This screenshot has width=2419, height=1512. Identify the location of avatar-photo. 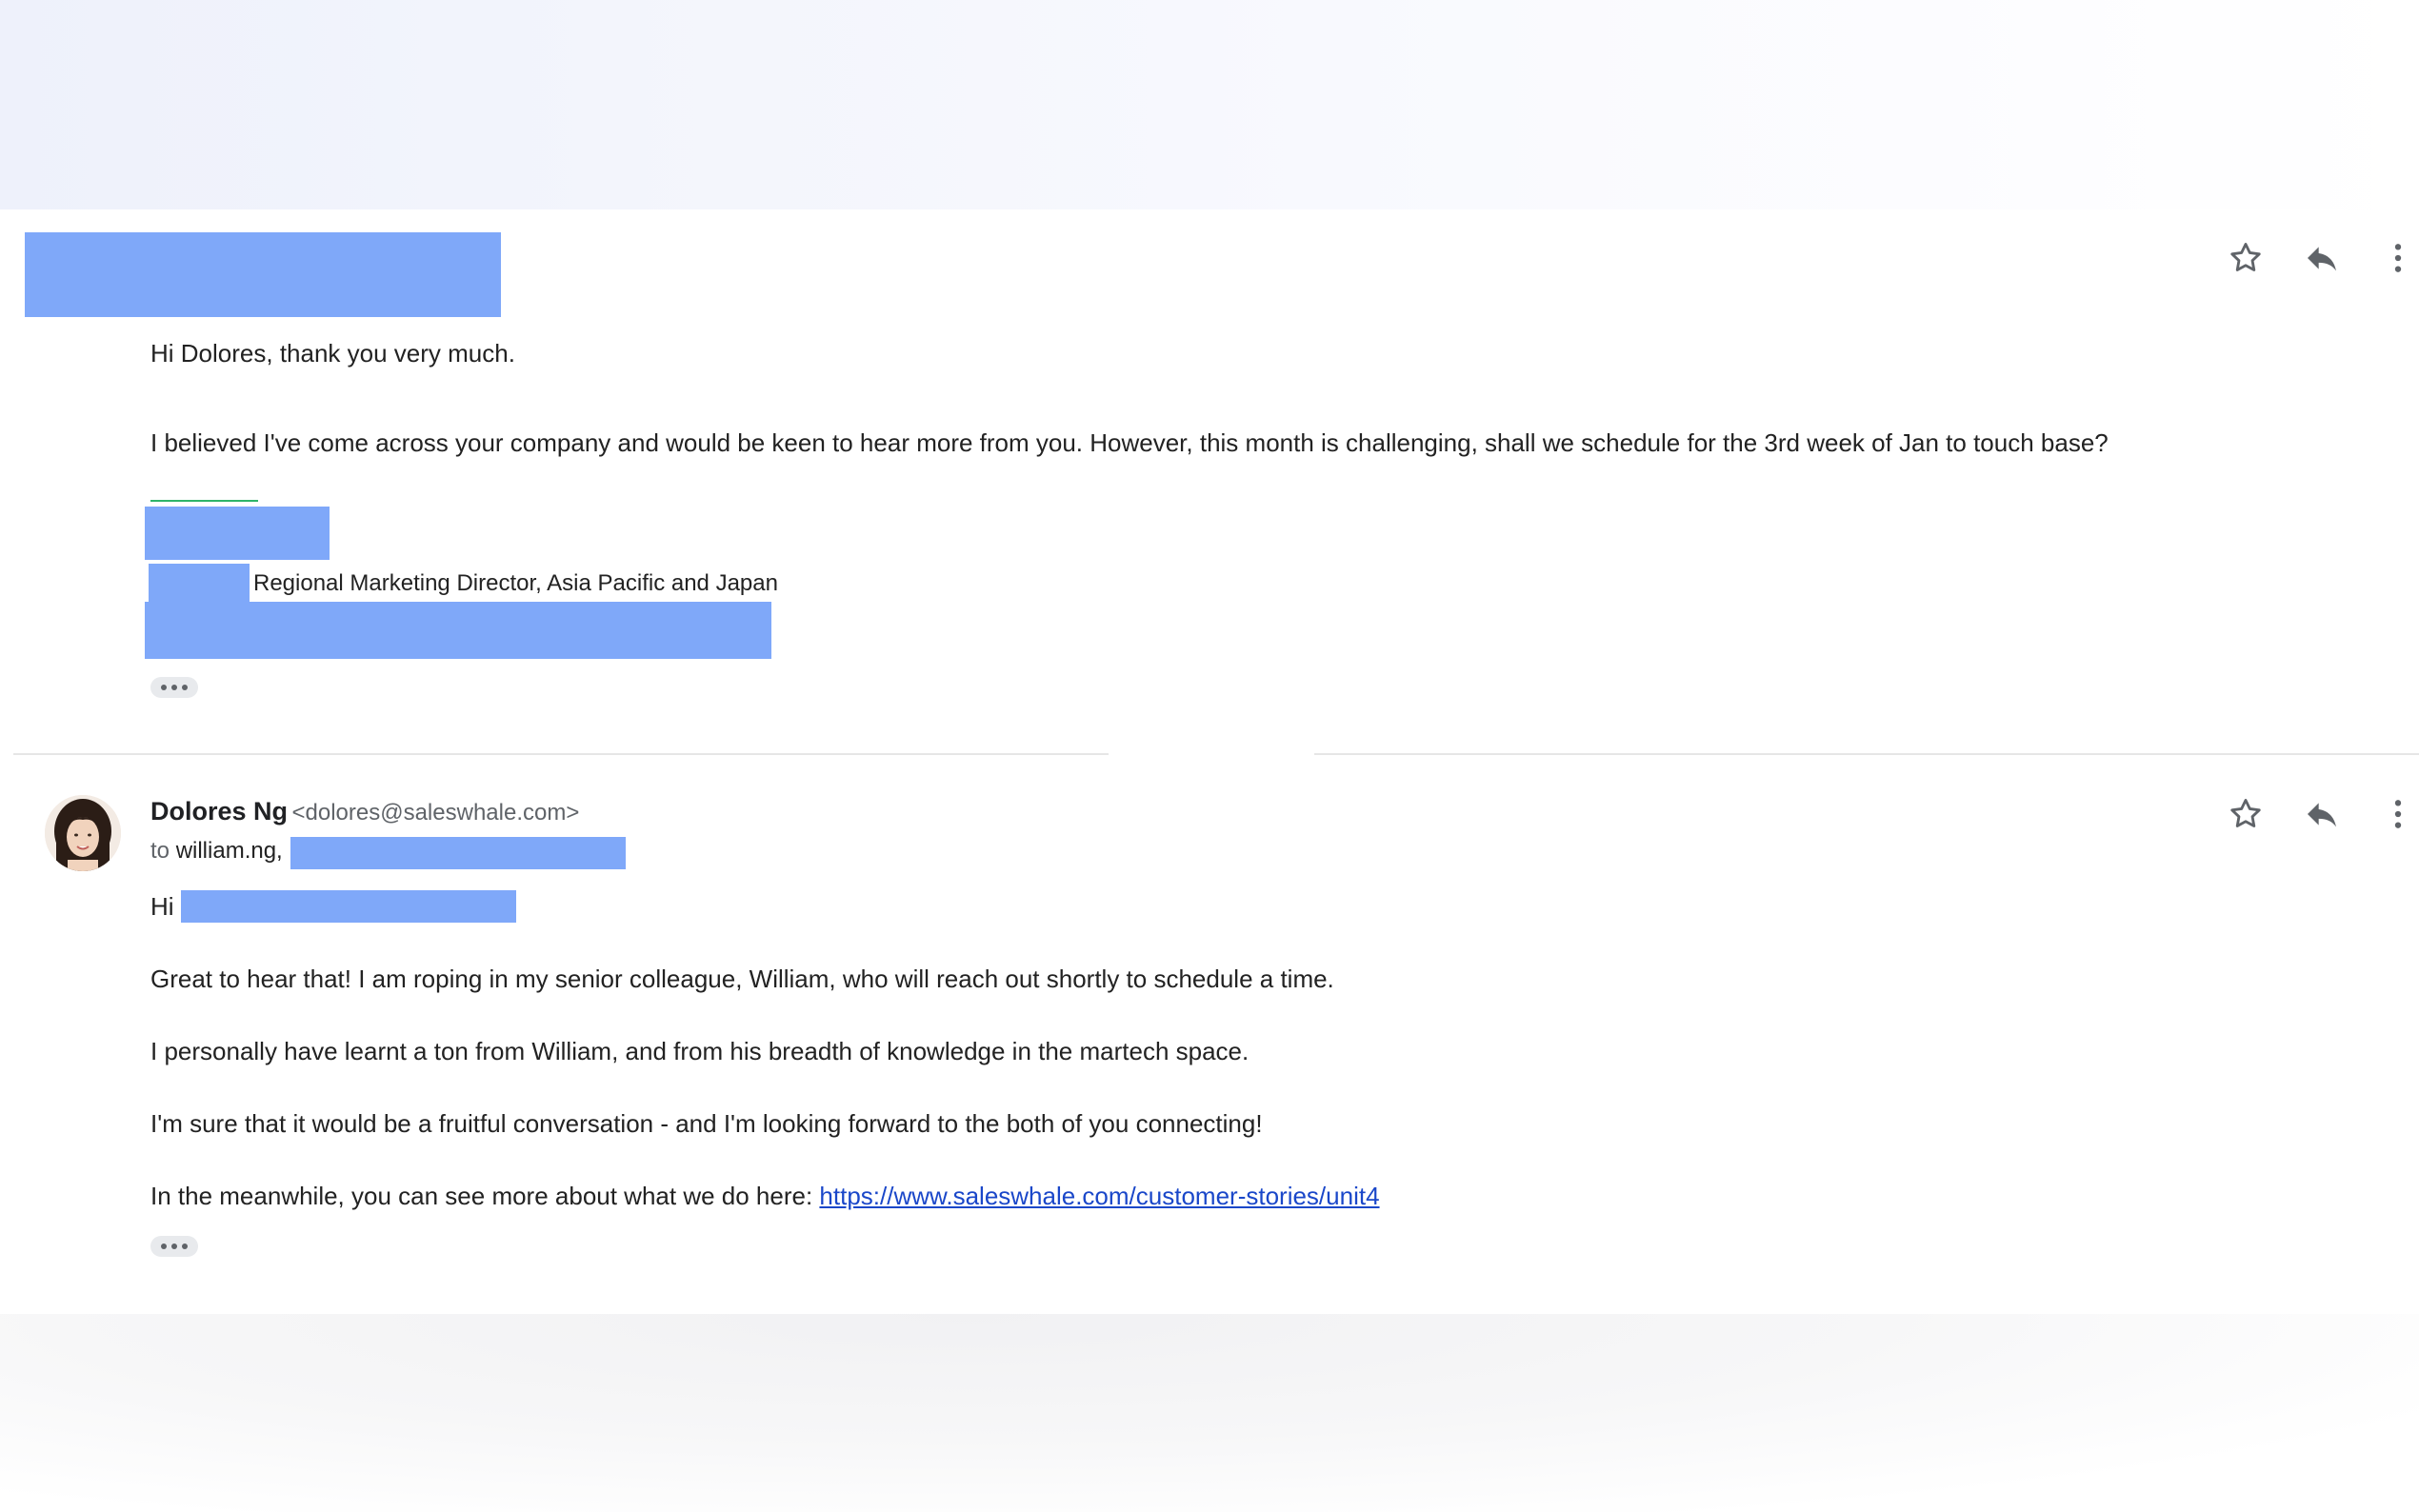
(83, 833).